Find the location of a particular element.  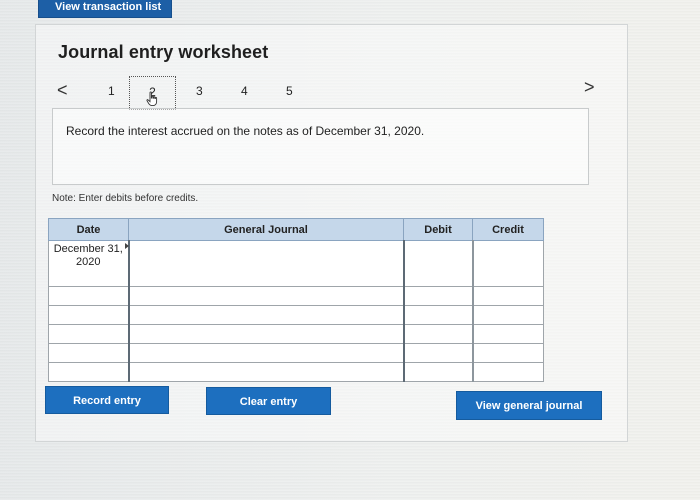

page-5-tab: 5 is located at coordinates (289, 91).